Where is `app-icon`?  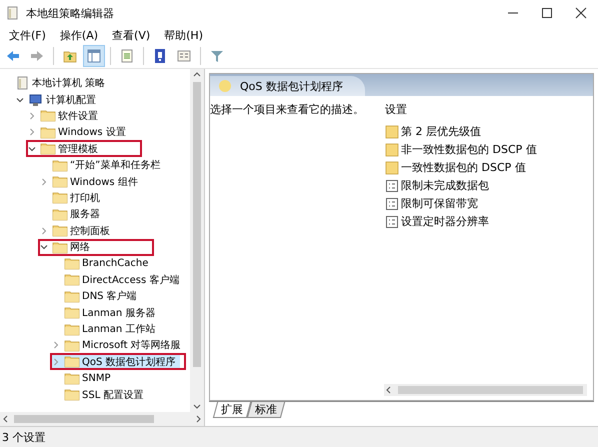
app-icon is located at coordinates (13, 13).